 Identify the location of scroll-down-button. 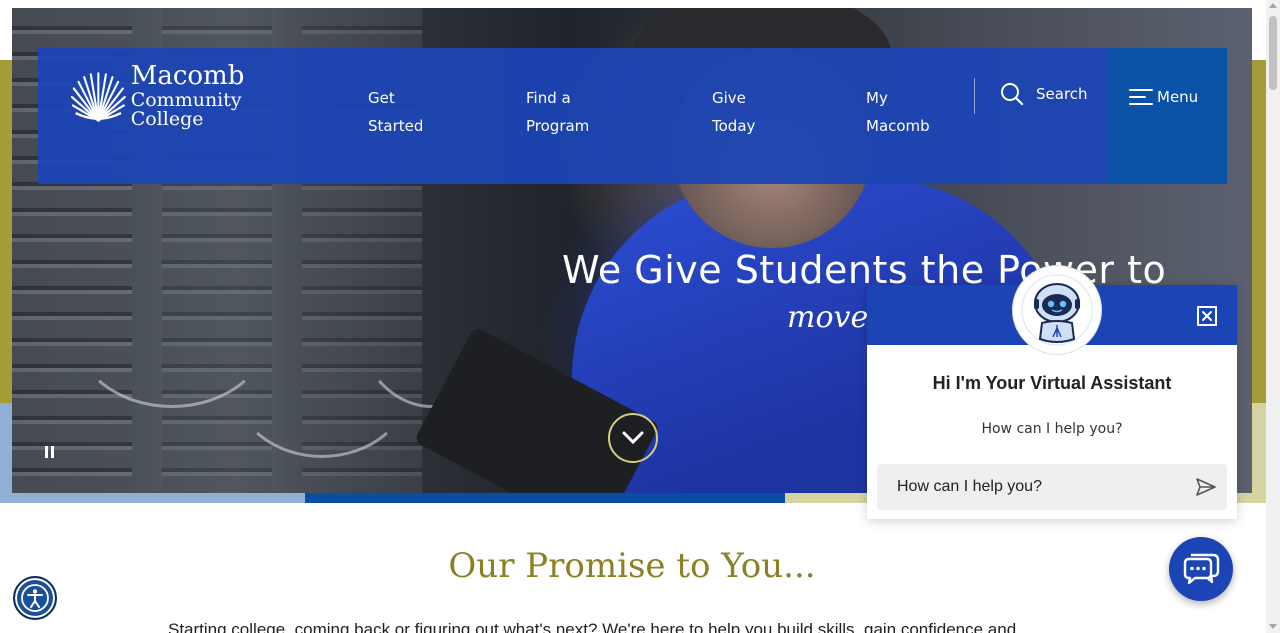
(633, 438).